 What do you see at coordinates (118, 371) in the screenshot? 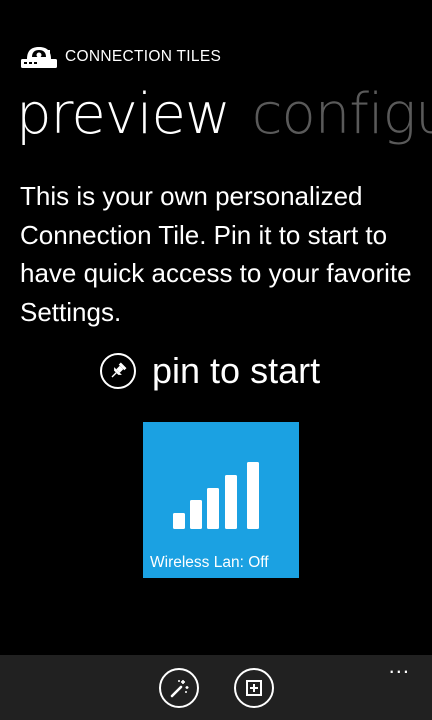
I see `pin-icon` at bounding box center [118, 371].